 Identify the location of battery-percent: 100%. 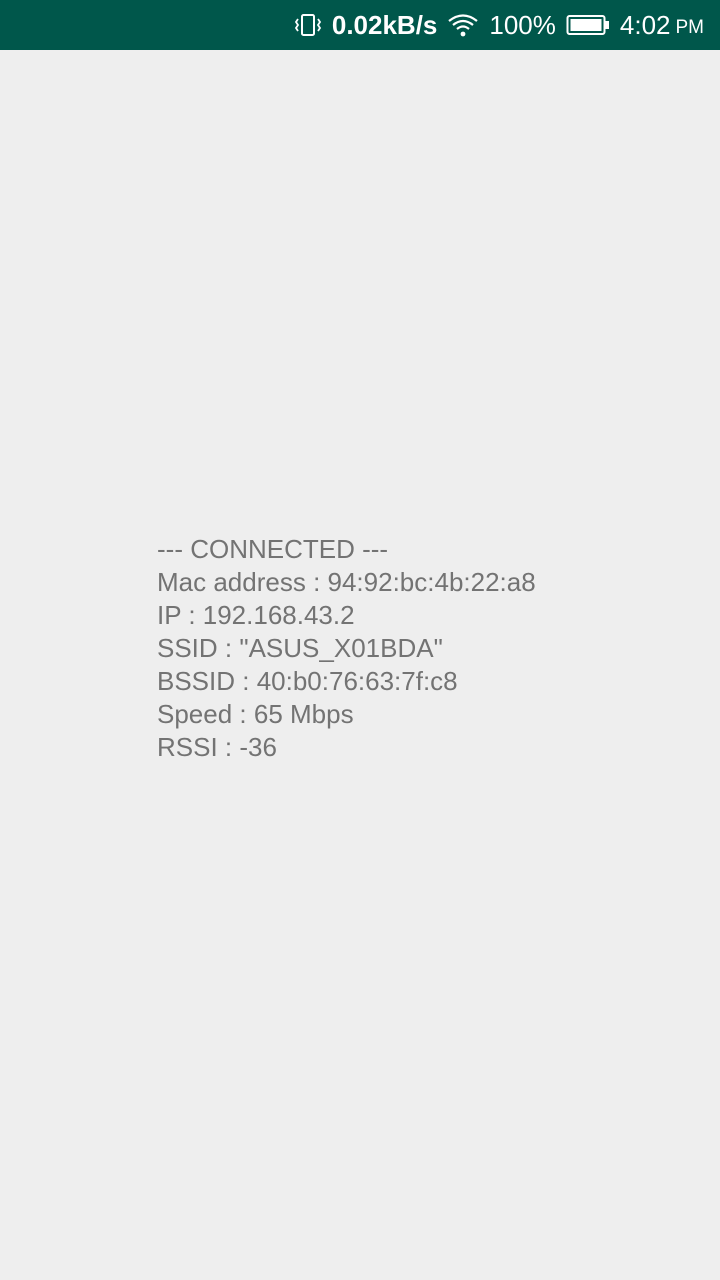
(522, 24).